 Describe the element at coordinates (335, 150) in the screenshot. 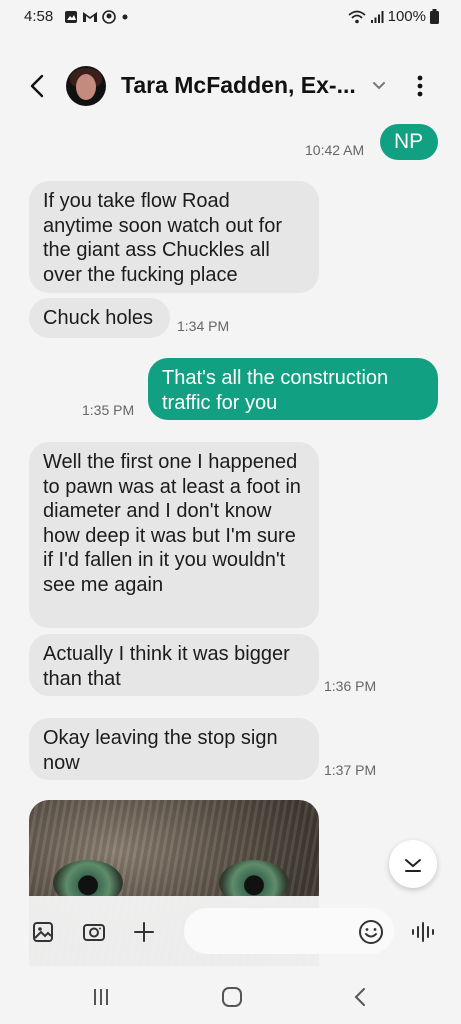

I see `message-time: 10:42 AM` at that location.